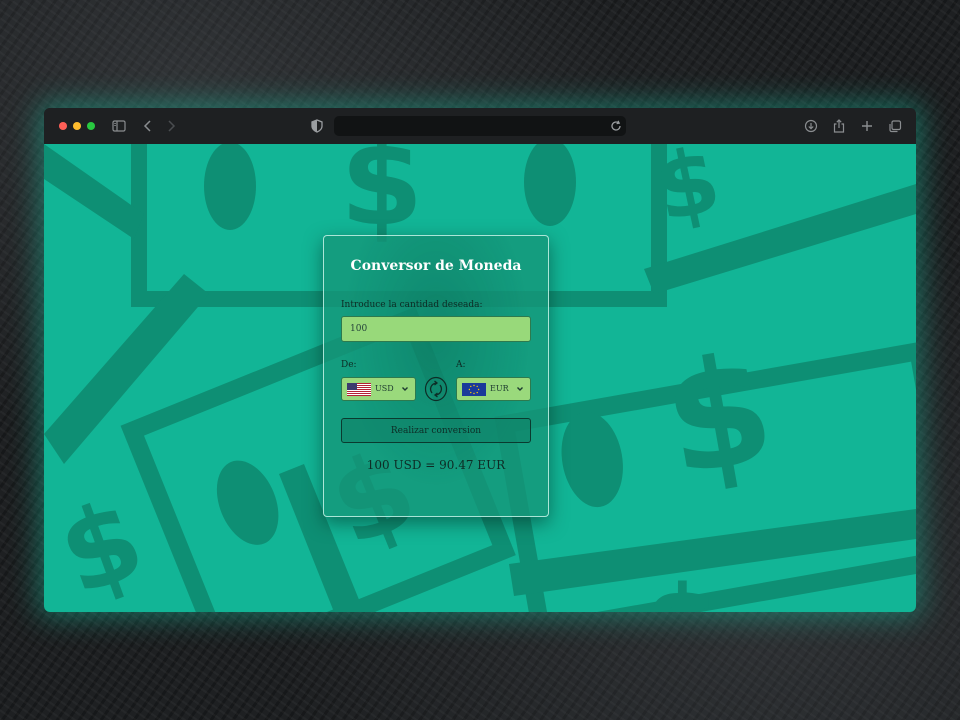 This screenshot has height=720, width=960. Describe the element at coordinates (317, 126) in the screenshot. I see `shield-icon` at that location.